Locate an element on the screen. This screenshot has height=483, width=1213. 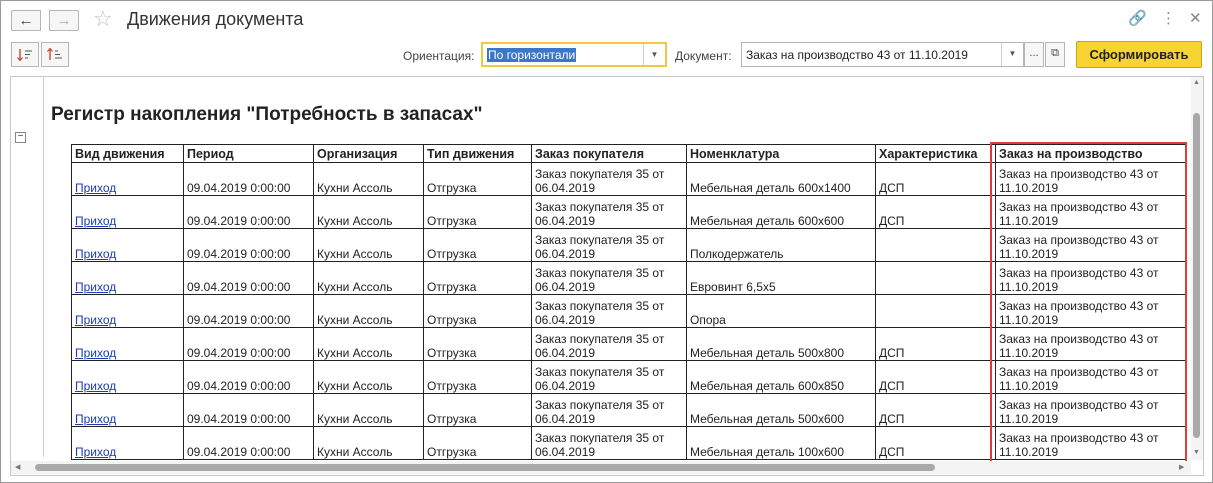
sort-ascending-button is located at coordinates (25, 54).